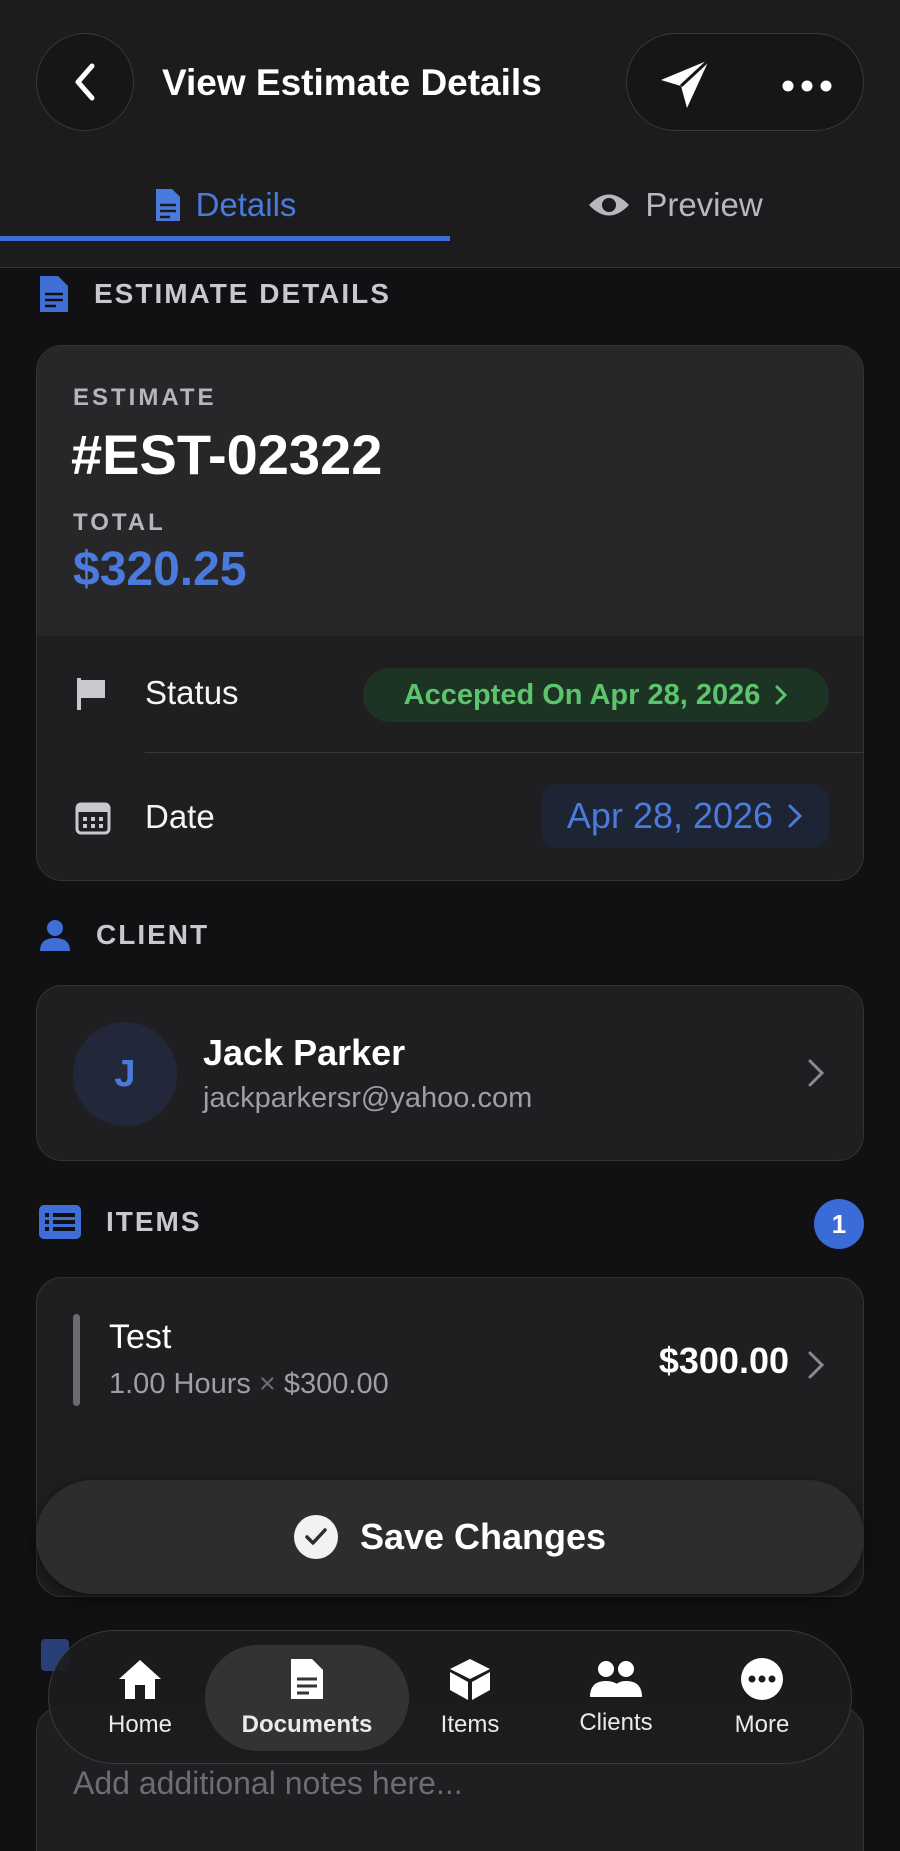 This screenshot has height=1851, width=900. I want to click on save-changes-button: Save Changes, so click(450, 1537).